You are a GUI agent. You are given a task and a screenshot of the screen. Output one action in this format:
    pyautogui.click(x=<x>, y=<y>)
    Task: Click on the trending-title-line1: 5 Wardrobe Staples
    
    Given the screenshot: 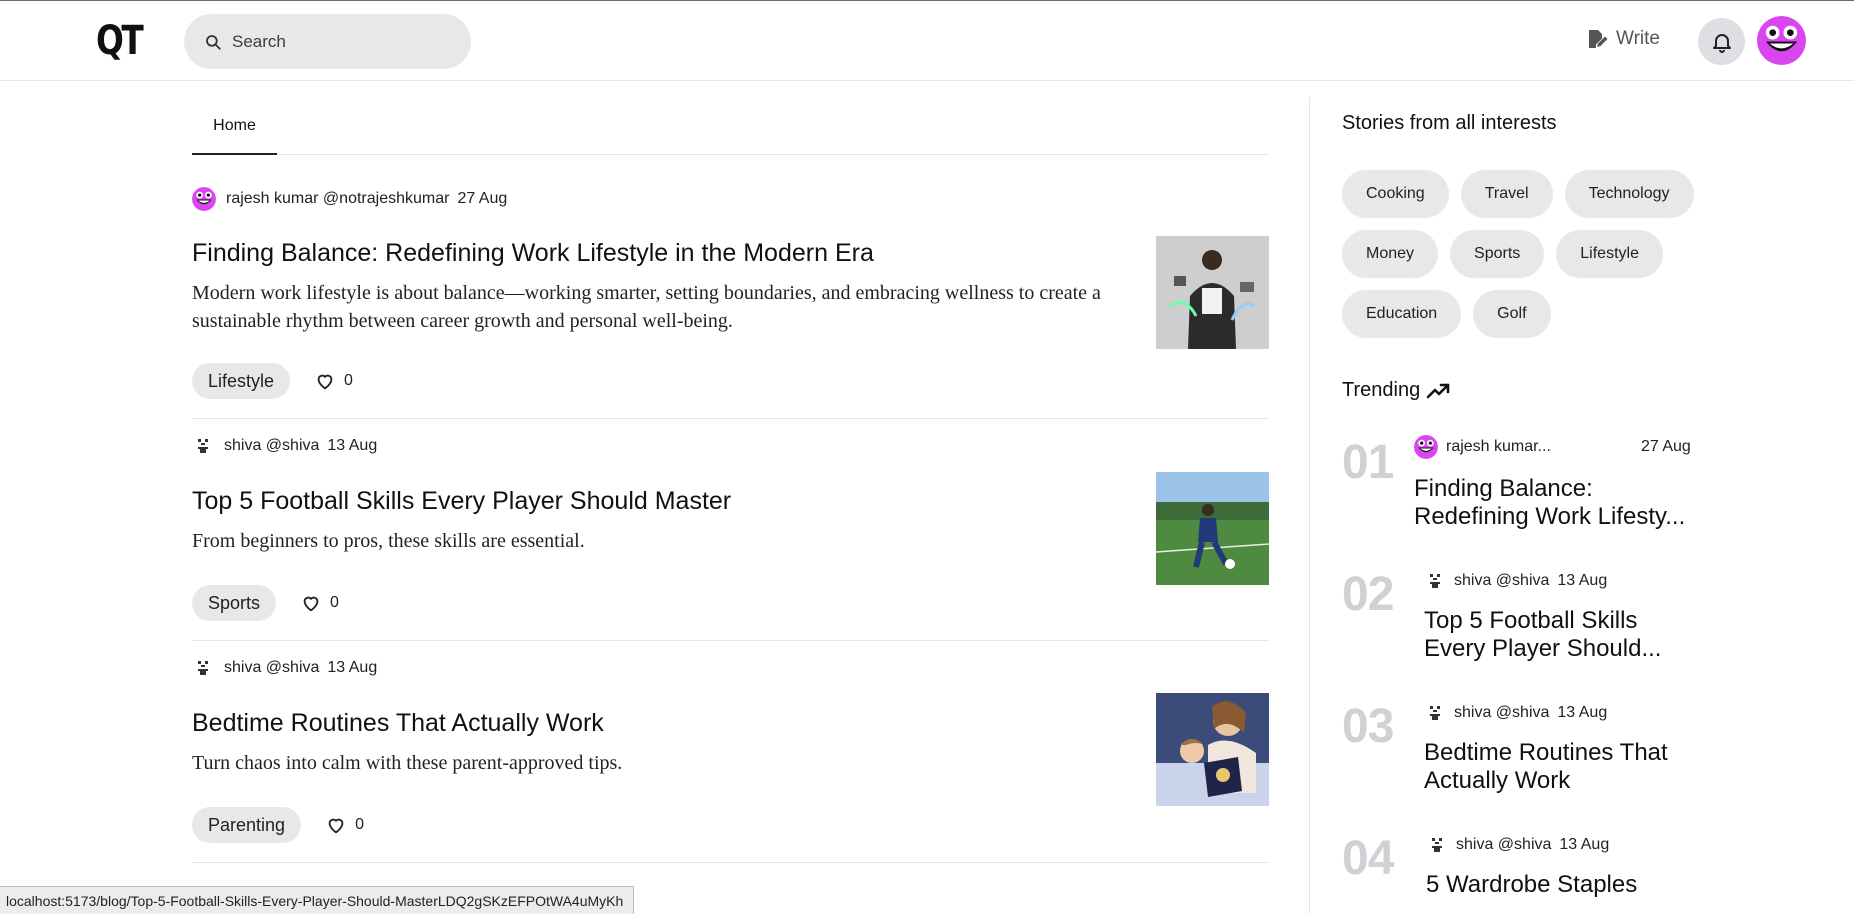 What is the action you would take?
    pyautogui.click(x=1532, y=884)
    